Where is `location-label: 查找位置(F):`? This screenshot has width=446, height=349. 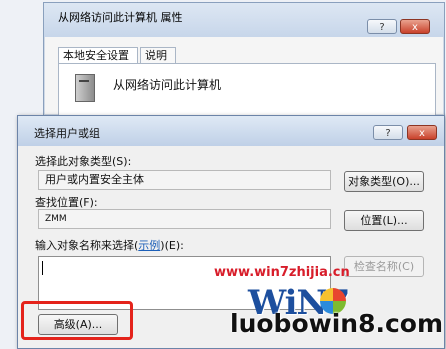 location-label: 查找位置(F): is located at coordinates (66, 202).